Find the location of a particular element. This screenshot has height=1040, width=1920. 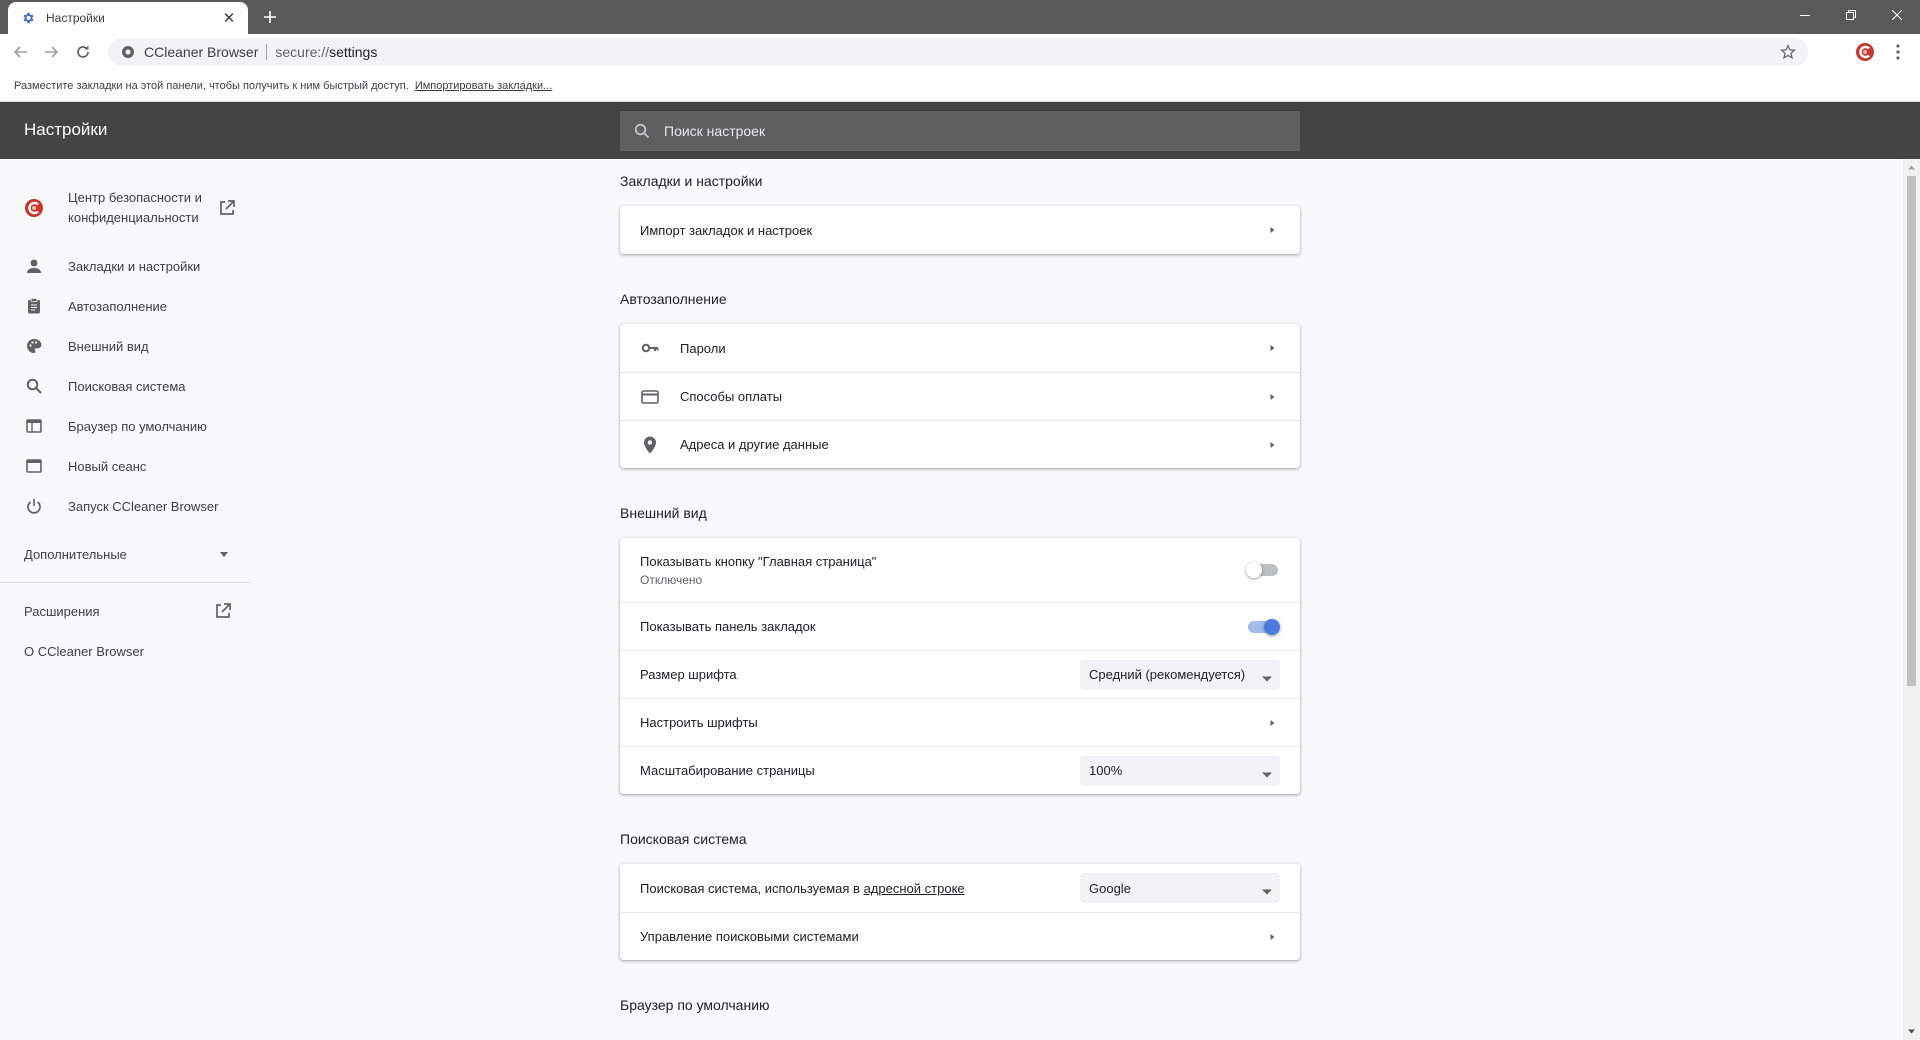

settings-header: Настройки is located at coordinates (960, 130).